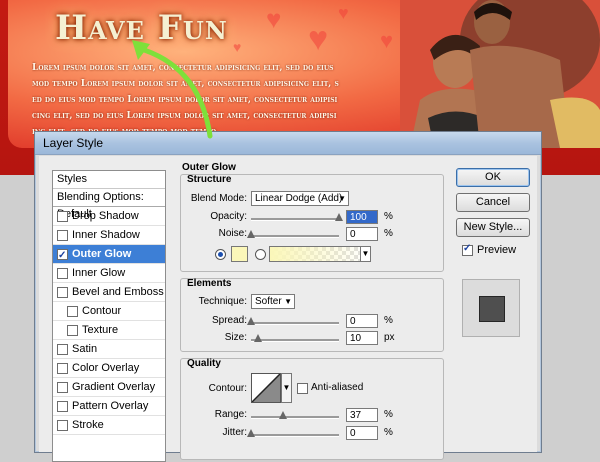  What do you see at coordinates (293, 321) in the screenshot?
I see `spread-slider` at bounding box center [293, 321].